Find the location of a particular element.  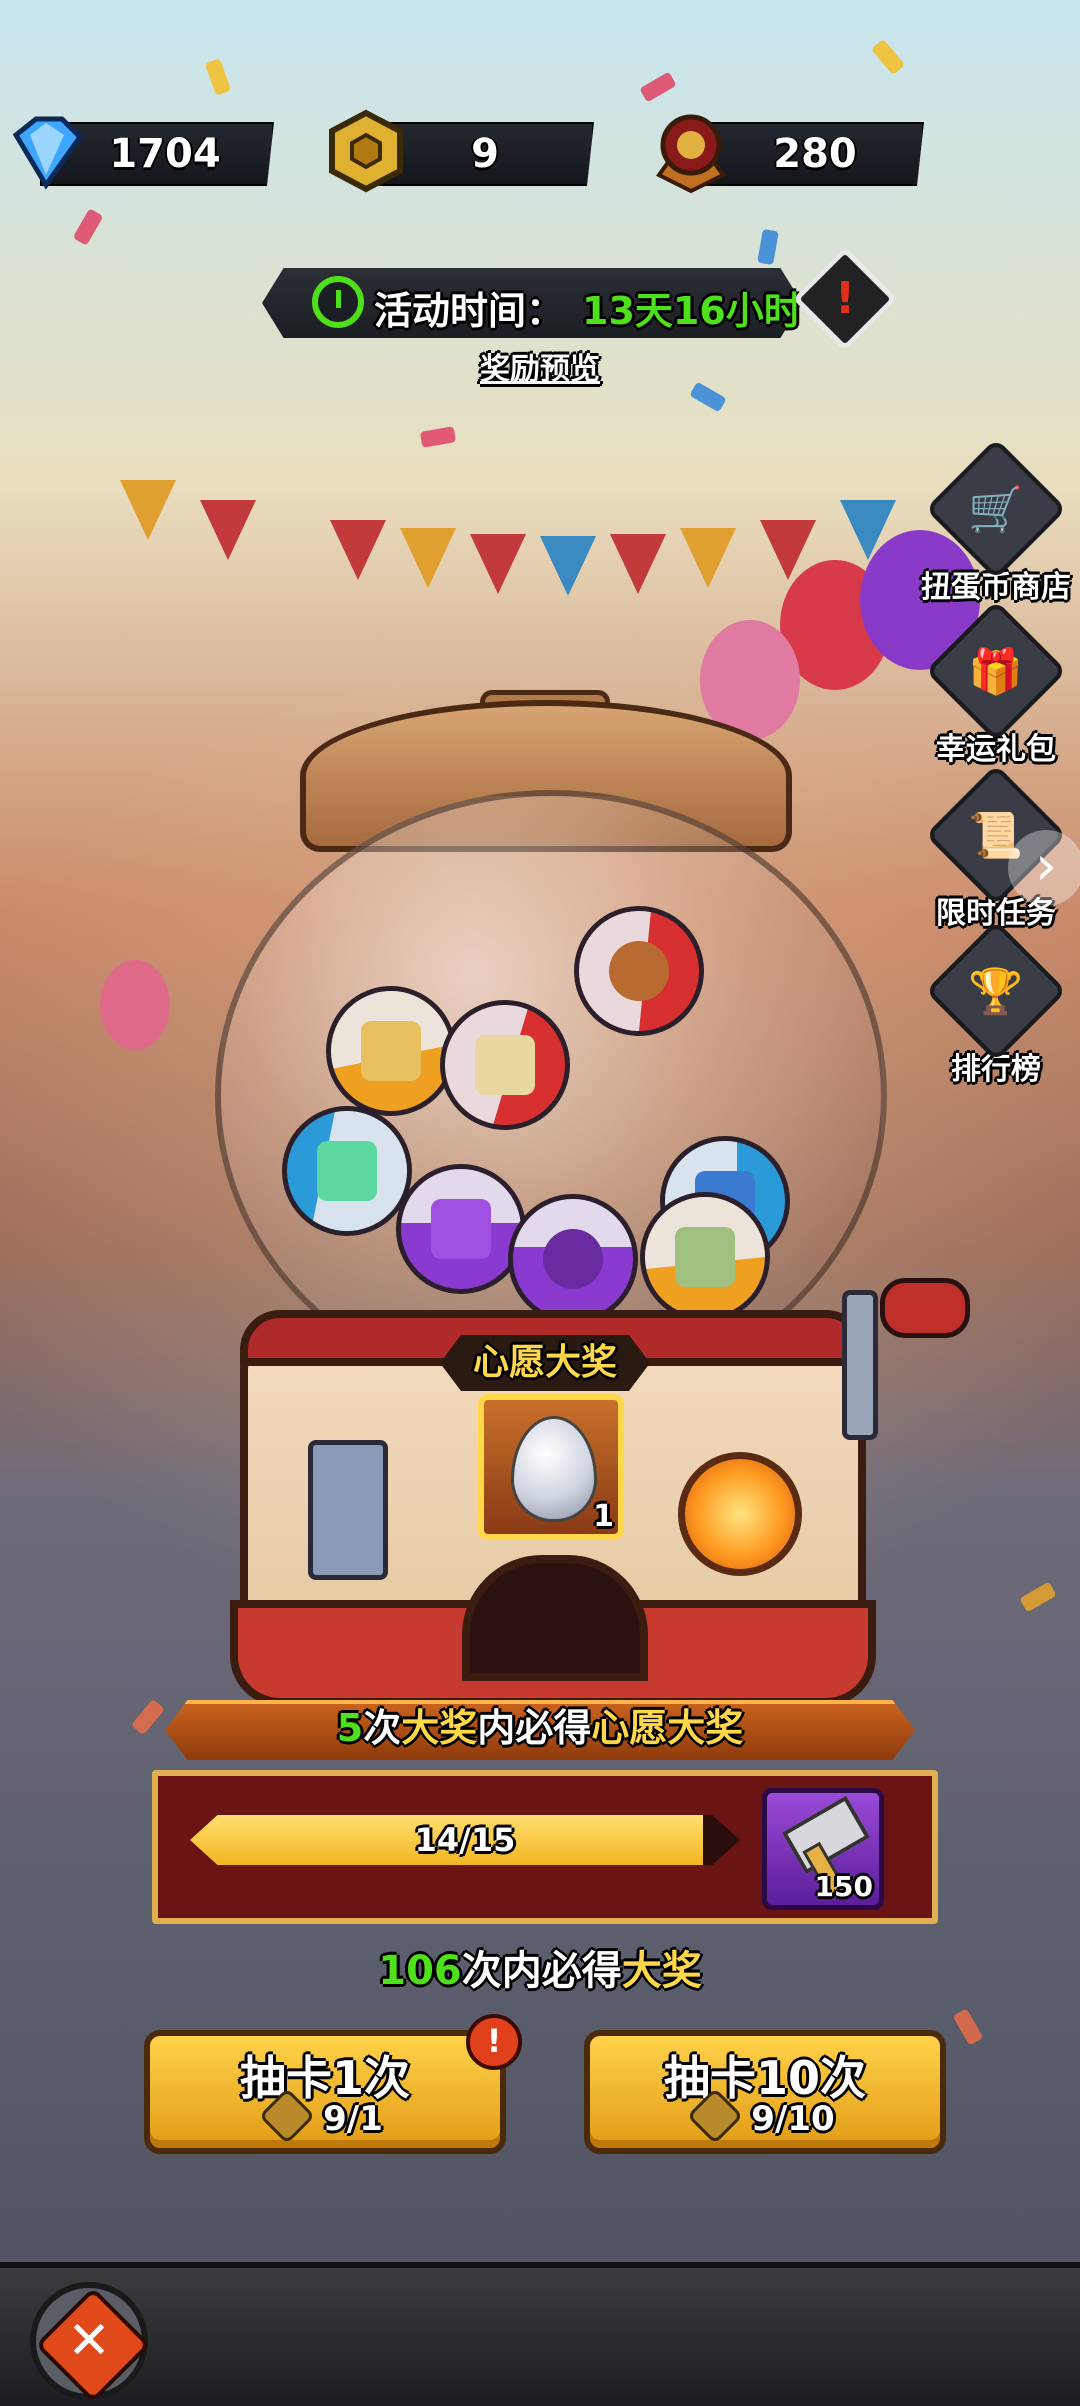

cart-icon: 🛒 is located at coordinates (996, 509).